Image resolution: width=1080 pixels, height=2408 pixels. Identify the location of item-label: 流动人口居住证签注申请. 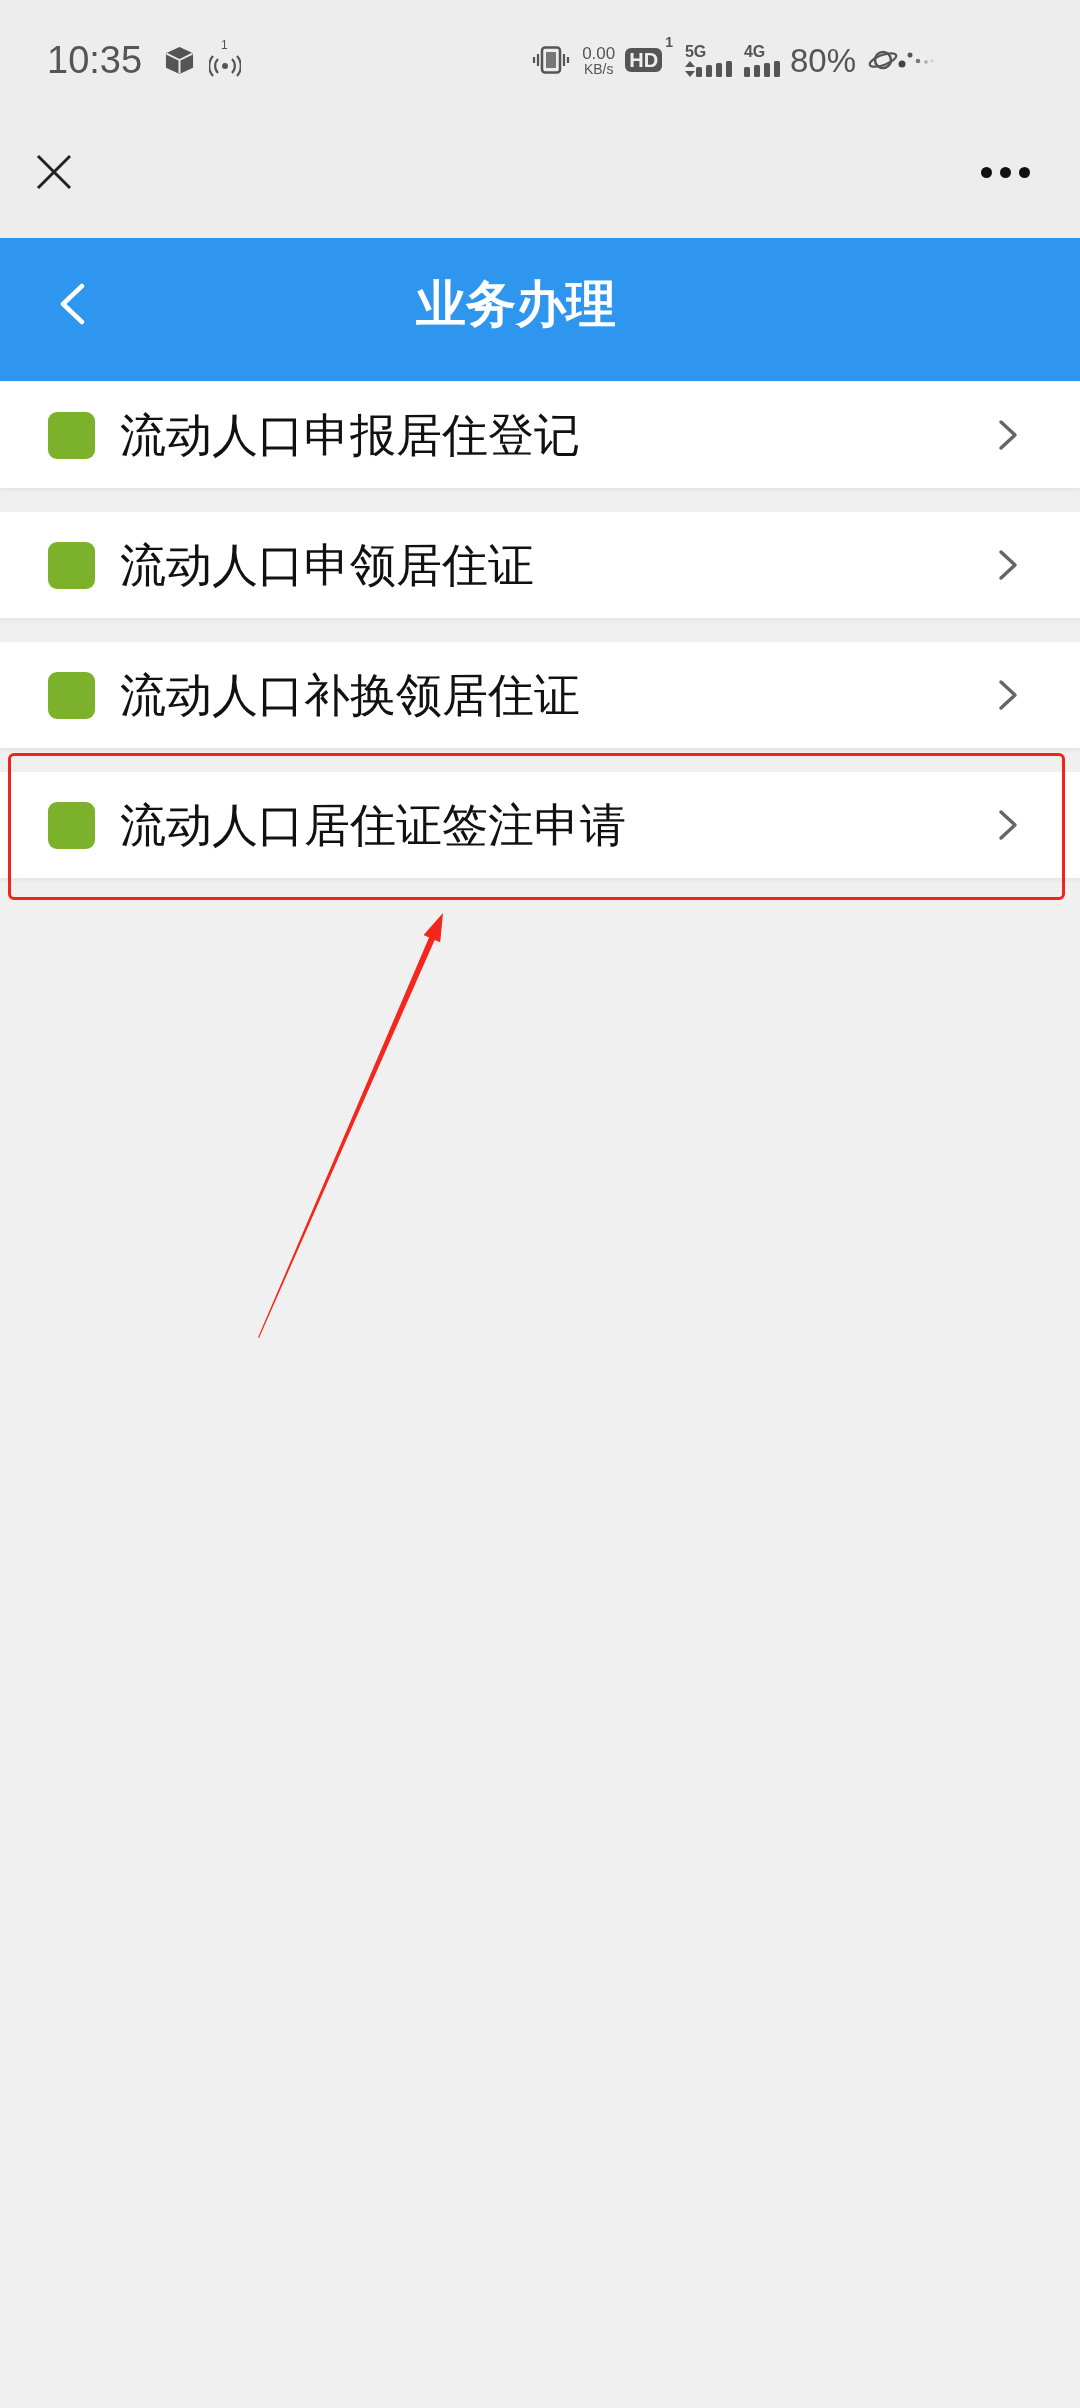
(373, 825).